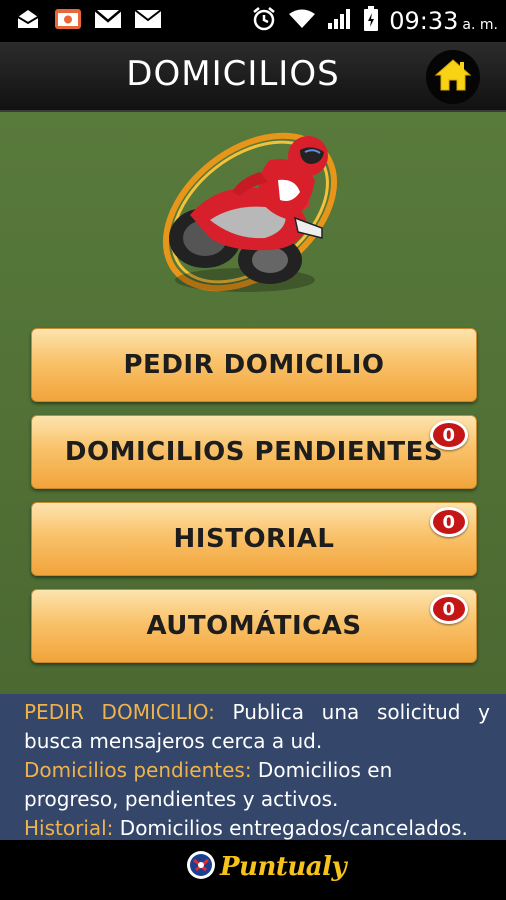 The height and width of the screenshot is (900, 506). I want to click on automaticas-label: AUTOMÁTICAS, so click(254, 626).